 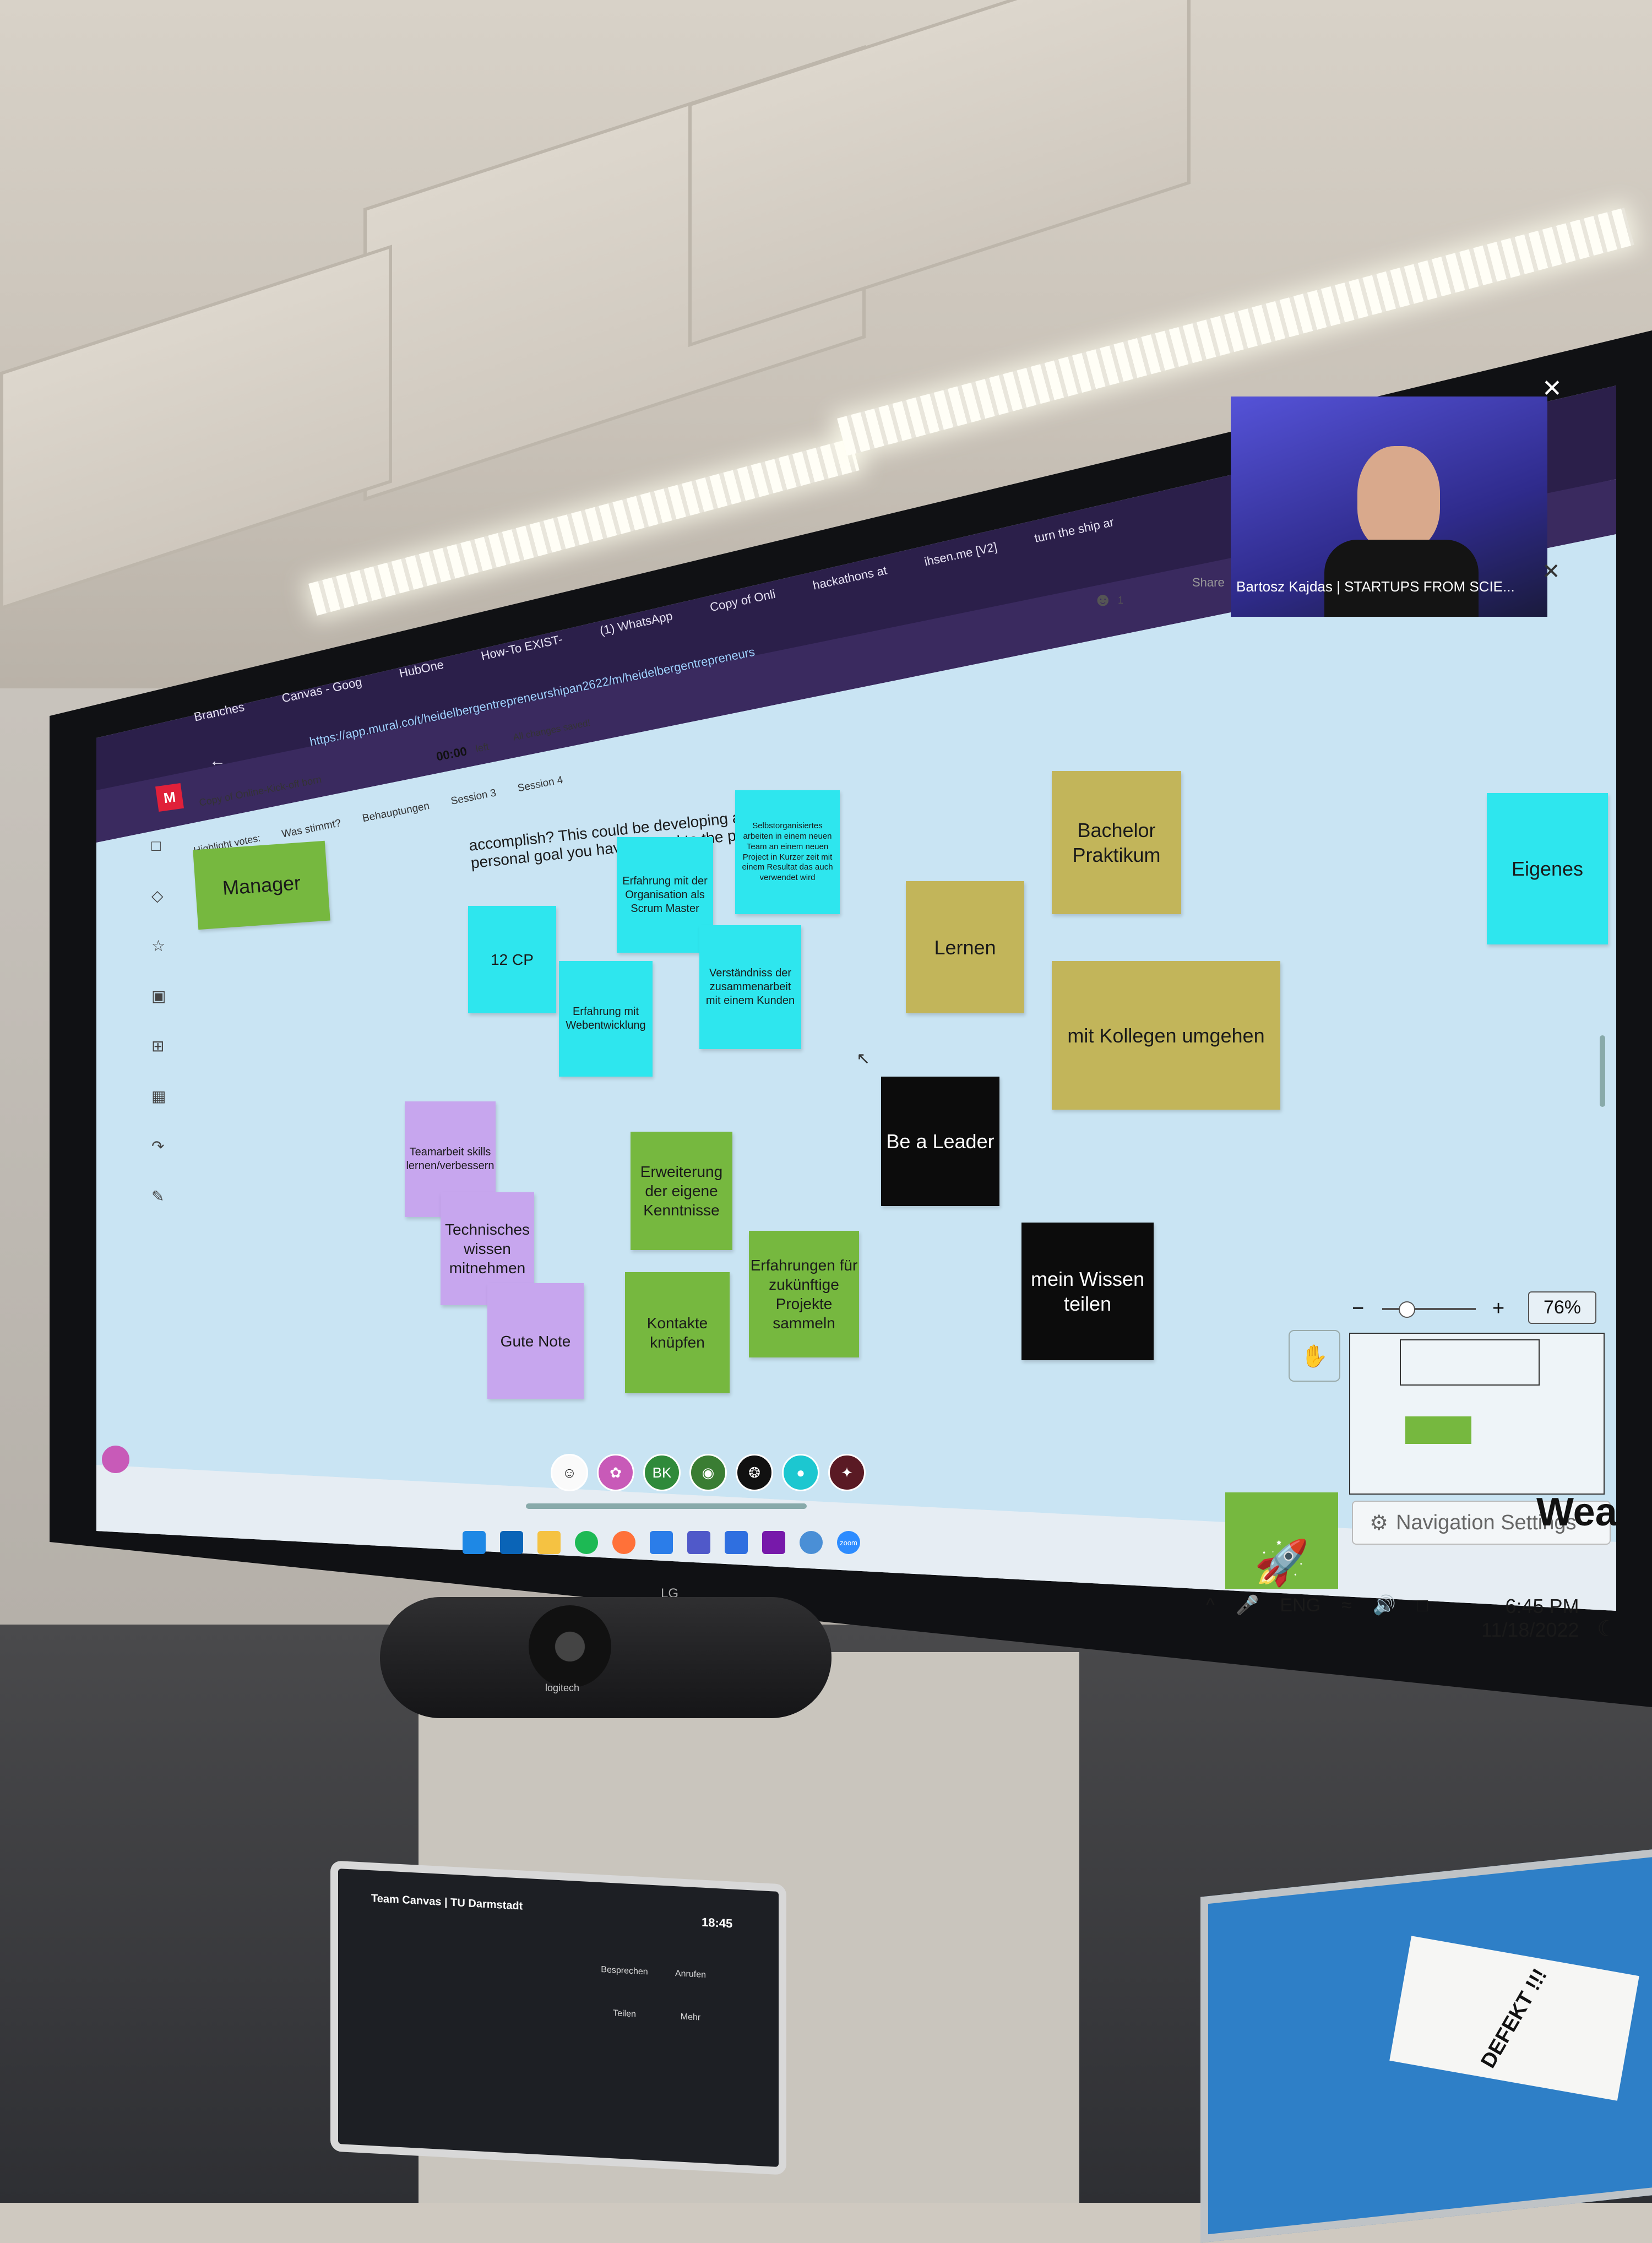 What do you see at coordinates (169, 797) in the screenshot?
I see `mural-logo-icon: M` at bounding box center [169, 797].